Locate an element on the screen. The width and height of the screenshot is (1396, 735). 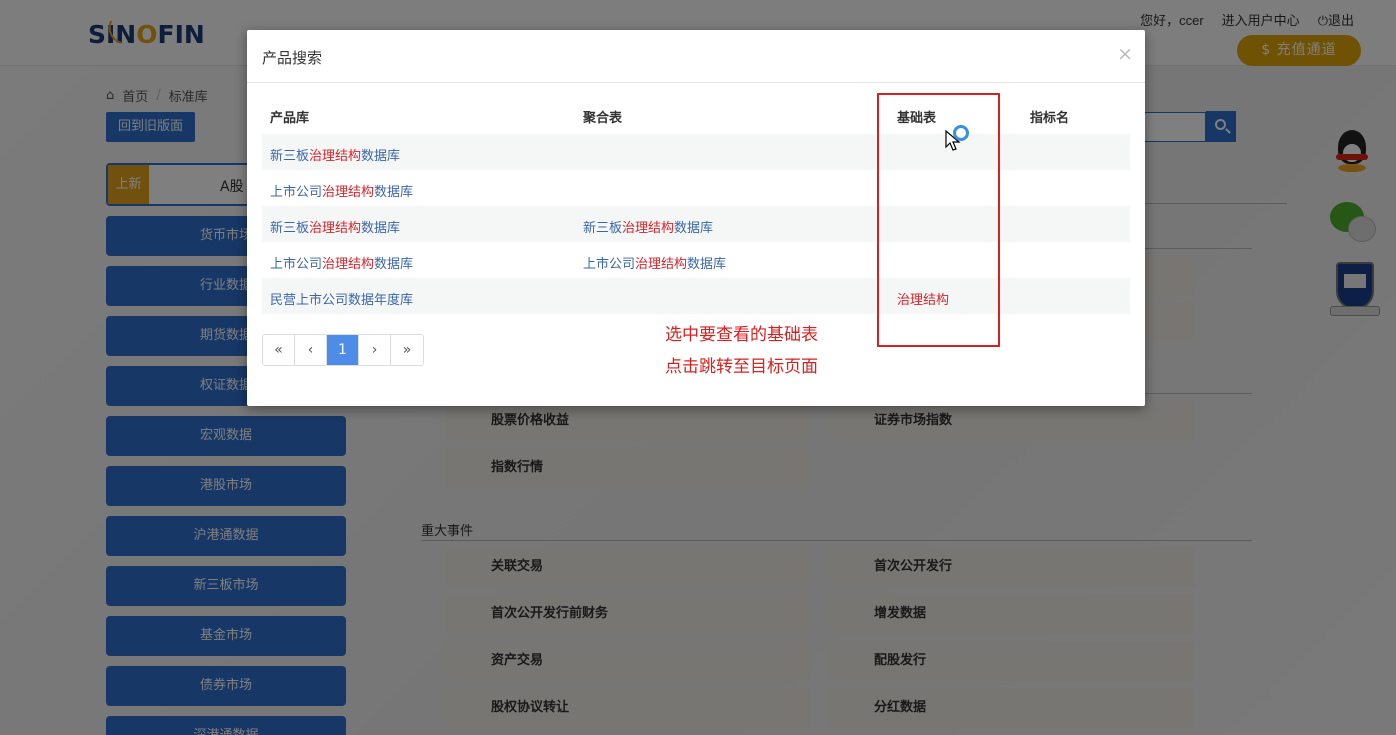
aggregate-table-link: 上市公司治理结构数据库 is located at coordinates (654, 262).